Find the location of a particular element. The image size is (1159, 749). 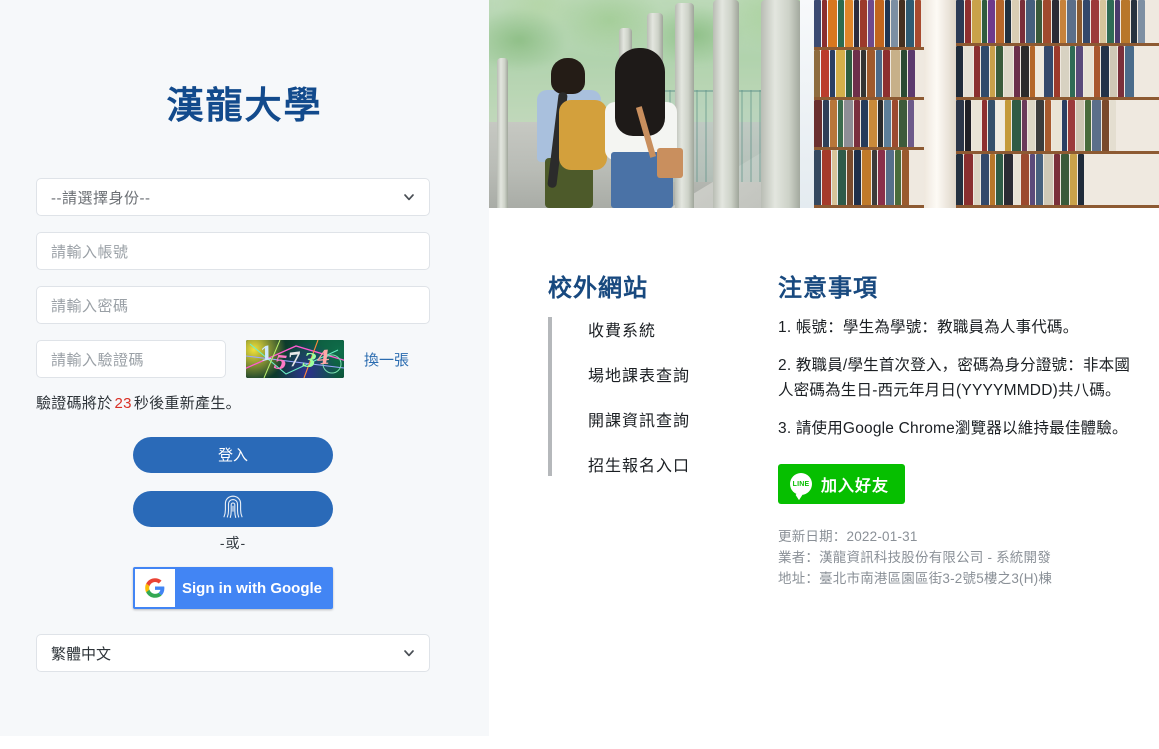

external-link-item: 收費系統 is located at coordinates (668, 329).